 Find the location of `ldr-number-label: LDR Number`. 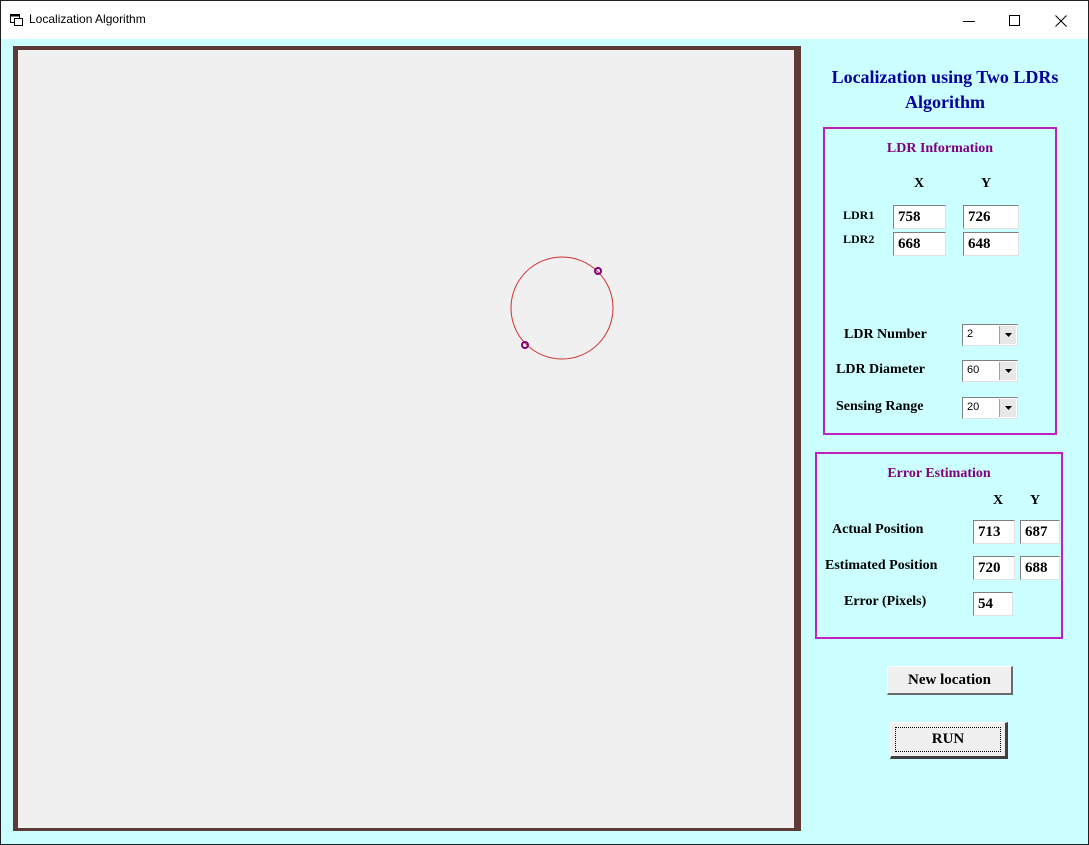

ldr-number-label: LDR Number is located at coordinates (885, 334).